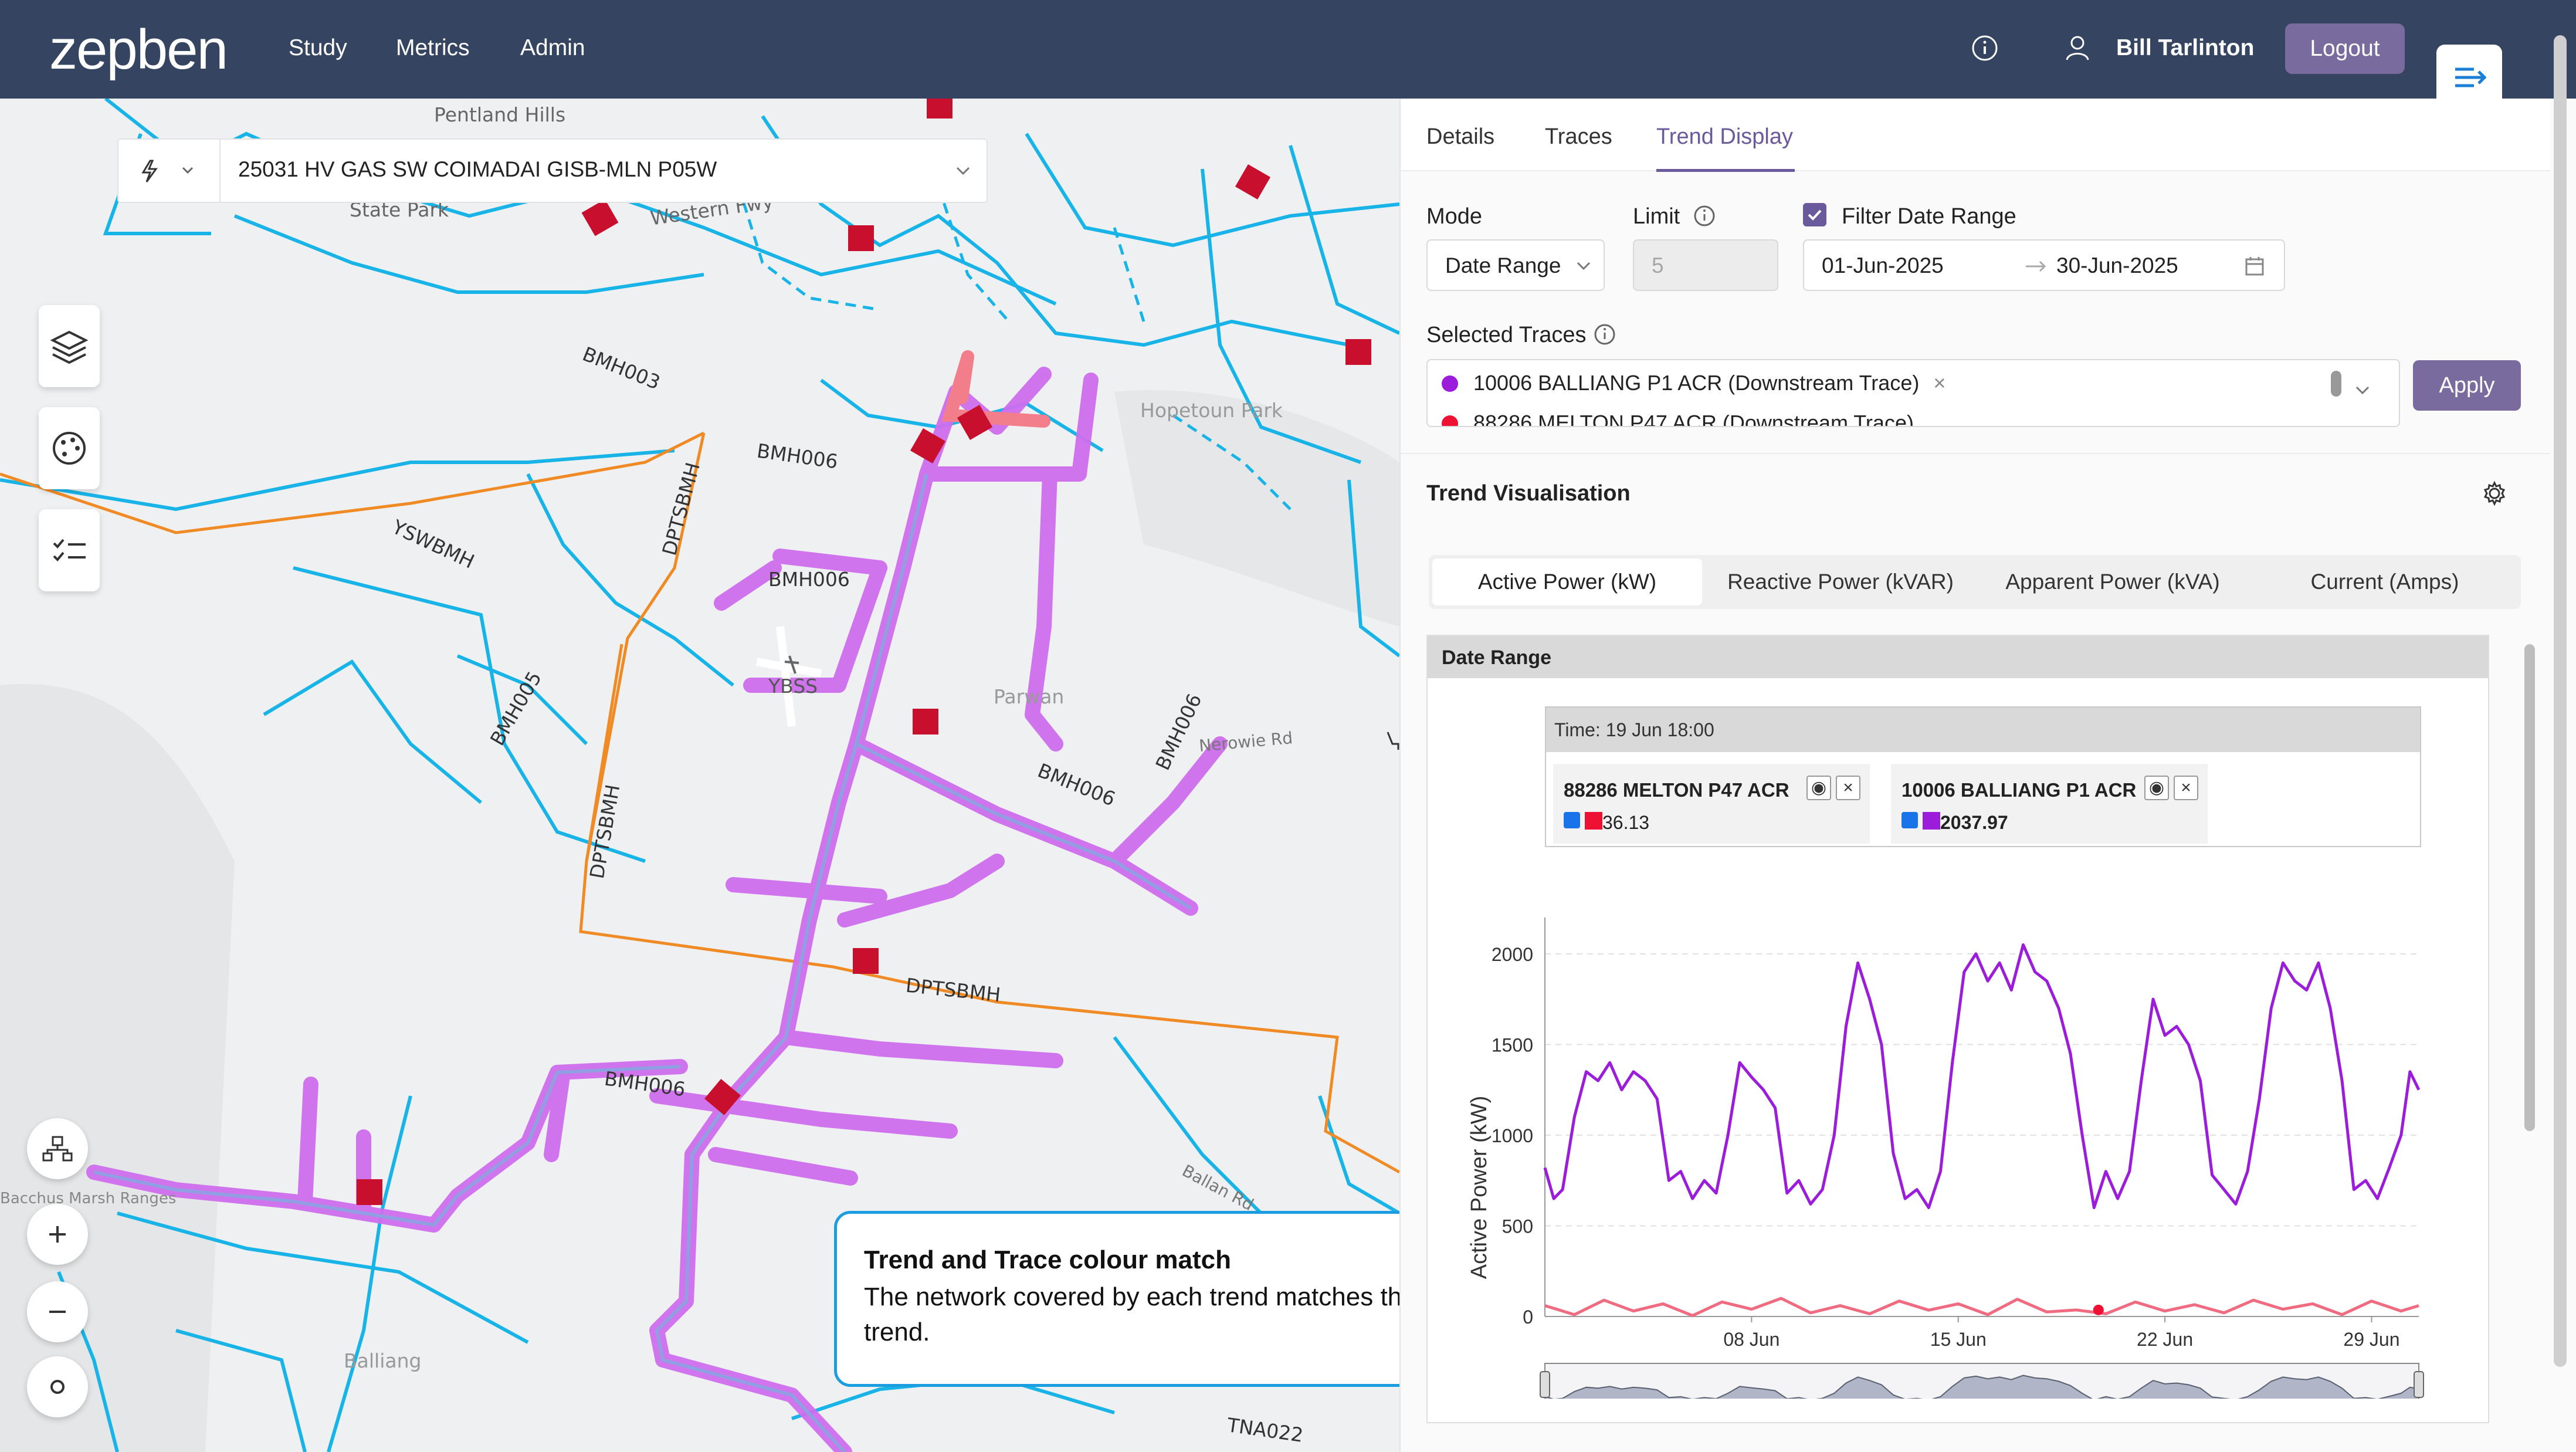 The height and width of the screenshot is (1452, 2576). What do you see at coordinates (1726, 170) in the screenshot?
I see `active-tab-indicator` at bounding box center [1726, 170].